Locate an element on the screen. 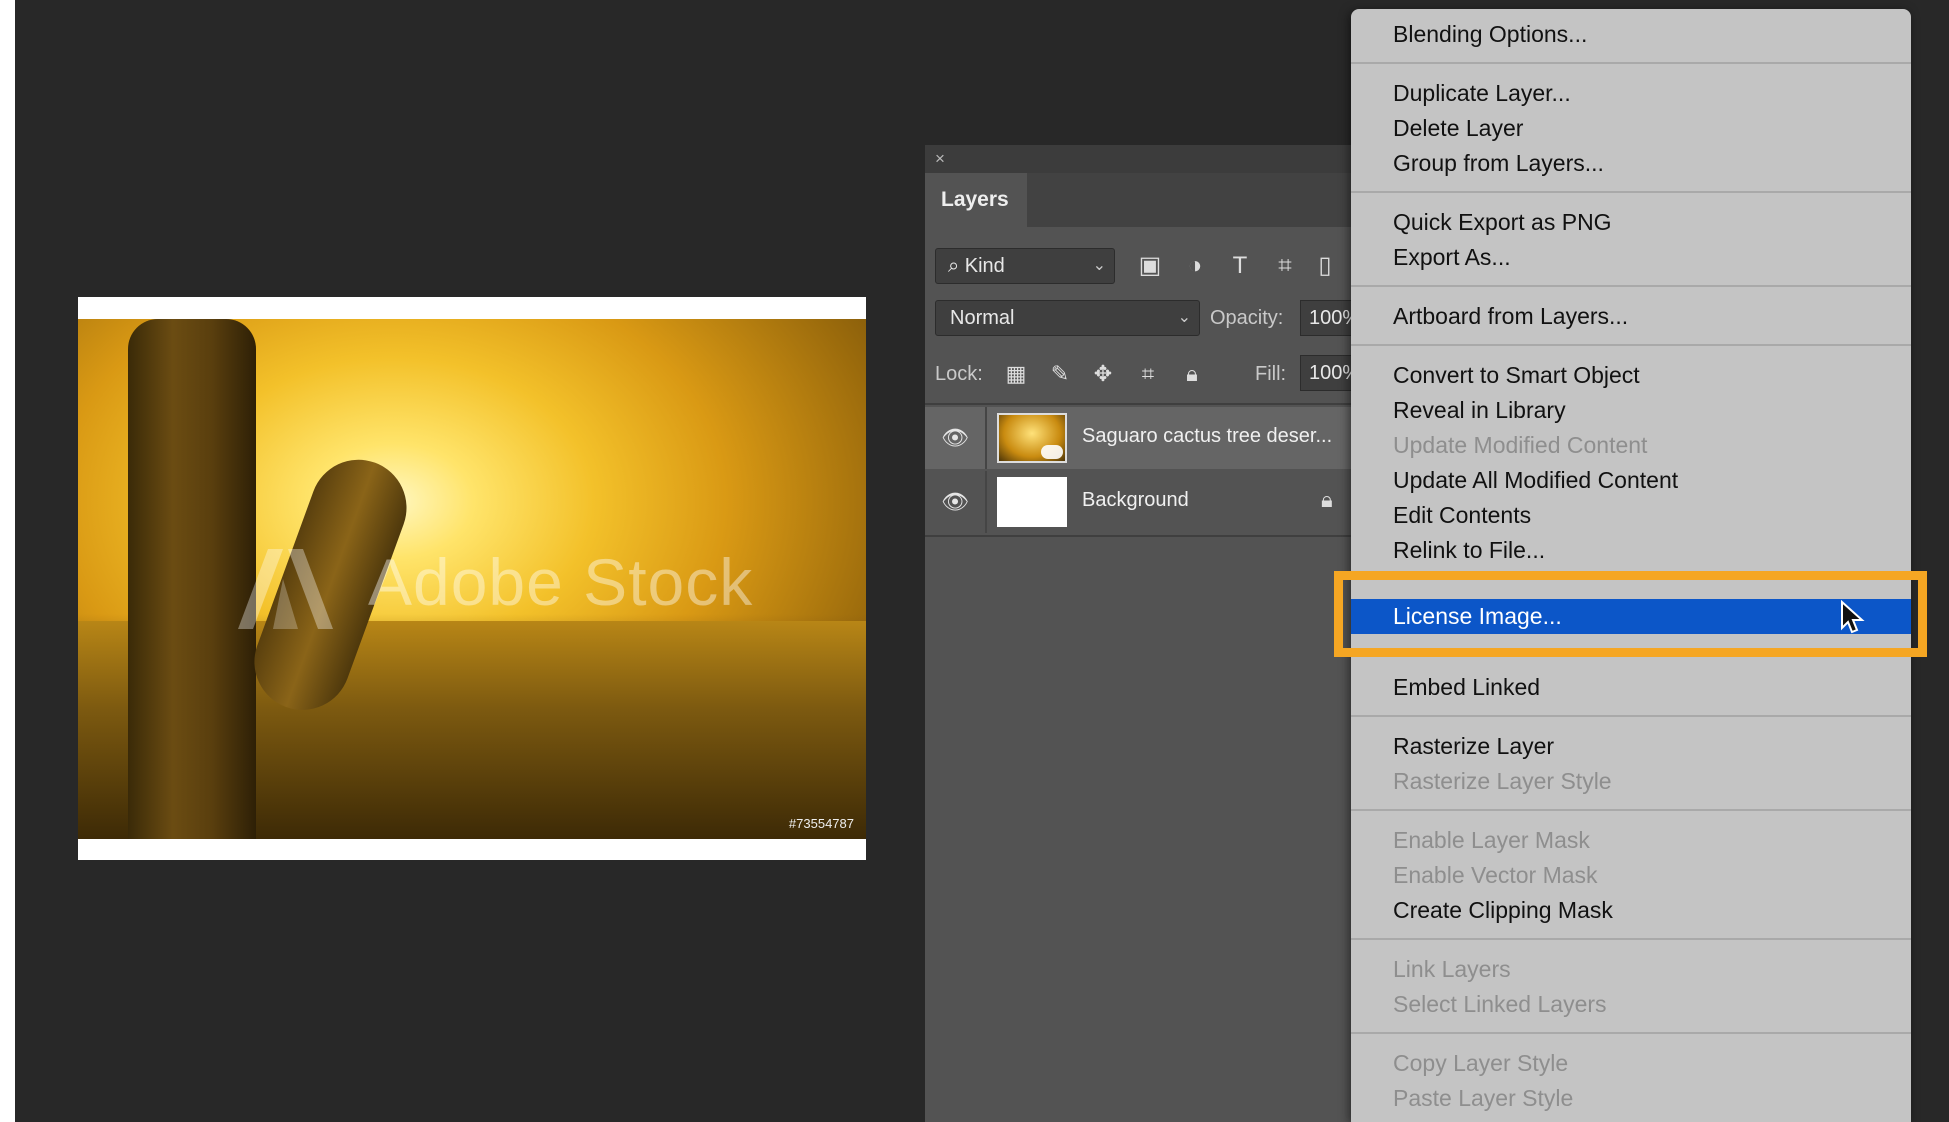 The height and width of the screenshot is (1122, 1949). menu-item-link-layers: Link Layers is located at coordinates (1452, 969).